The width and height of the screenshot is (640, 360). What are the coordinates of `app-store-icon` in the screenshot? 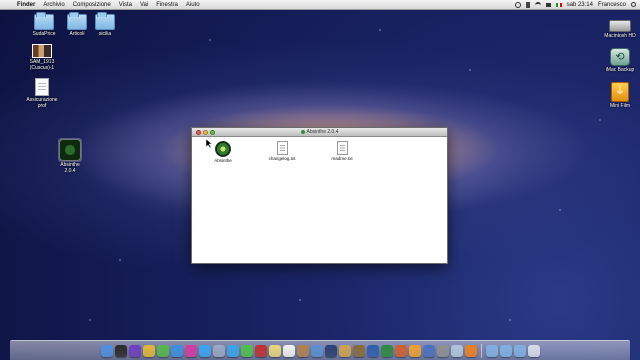 It's located at (204, 350).